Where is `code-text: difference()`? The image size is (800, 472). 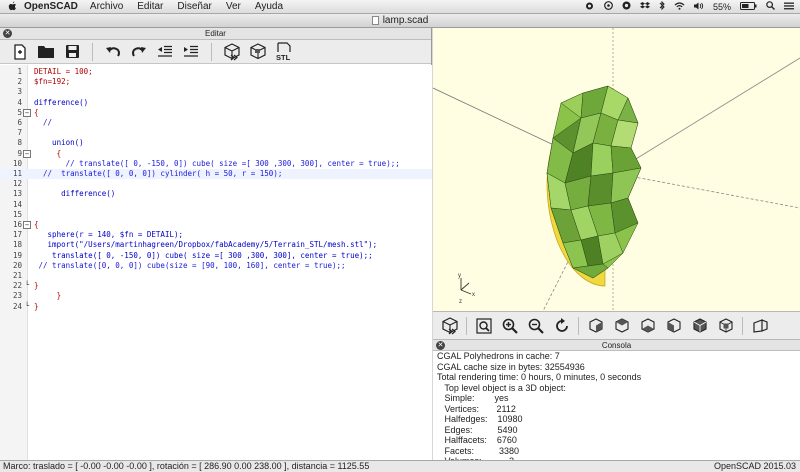
code-text: difference() is located at coordinates (61, 102).